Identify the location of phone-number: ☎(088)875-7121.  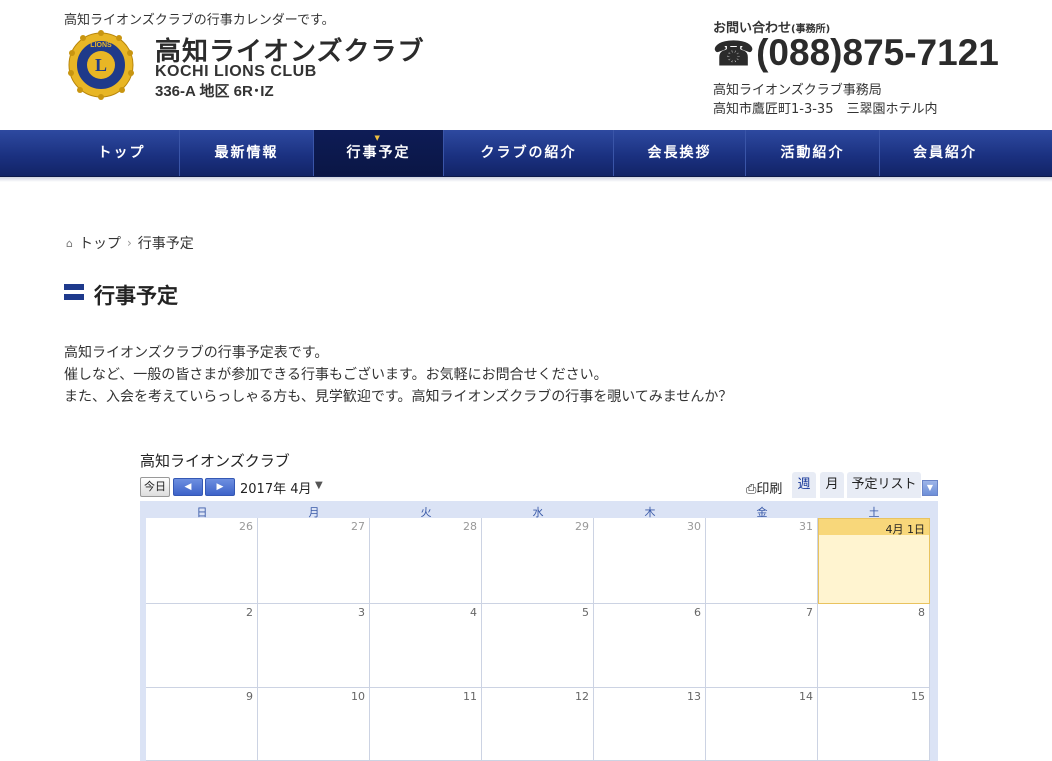
(856, 52).